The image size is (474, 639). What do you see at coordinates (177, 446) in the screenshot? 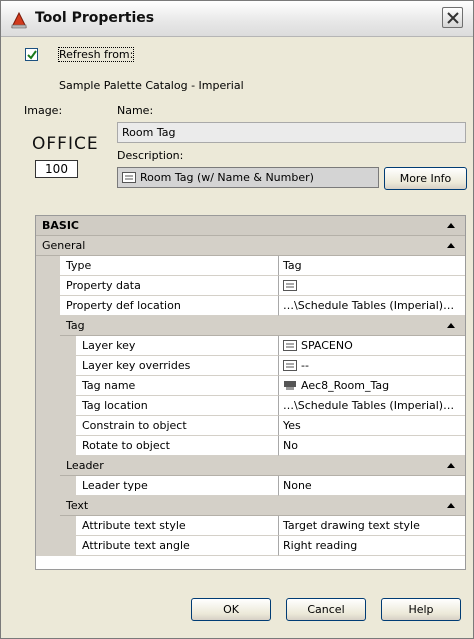
I see `property-name: Rotate to object` at bounding box center [177, 446].